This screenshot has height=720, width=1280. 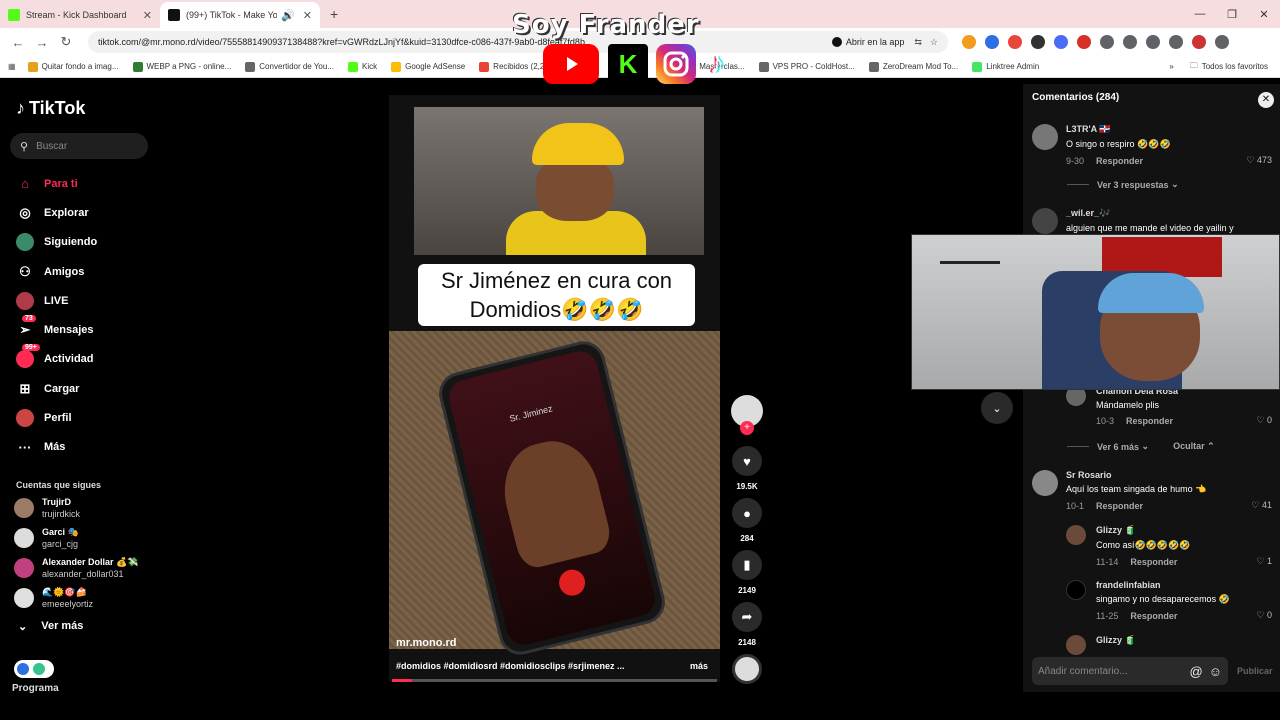 What do you see at coordinates (554, 680) in the screenshot?
I see `video-progress-bar` at bounding box center [554, 680].